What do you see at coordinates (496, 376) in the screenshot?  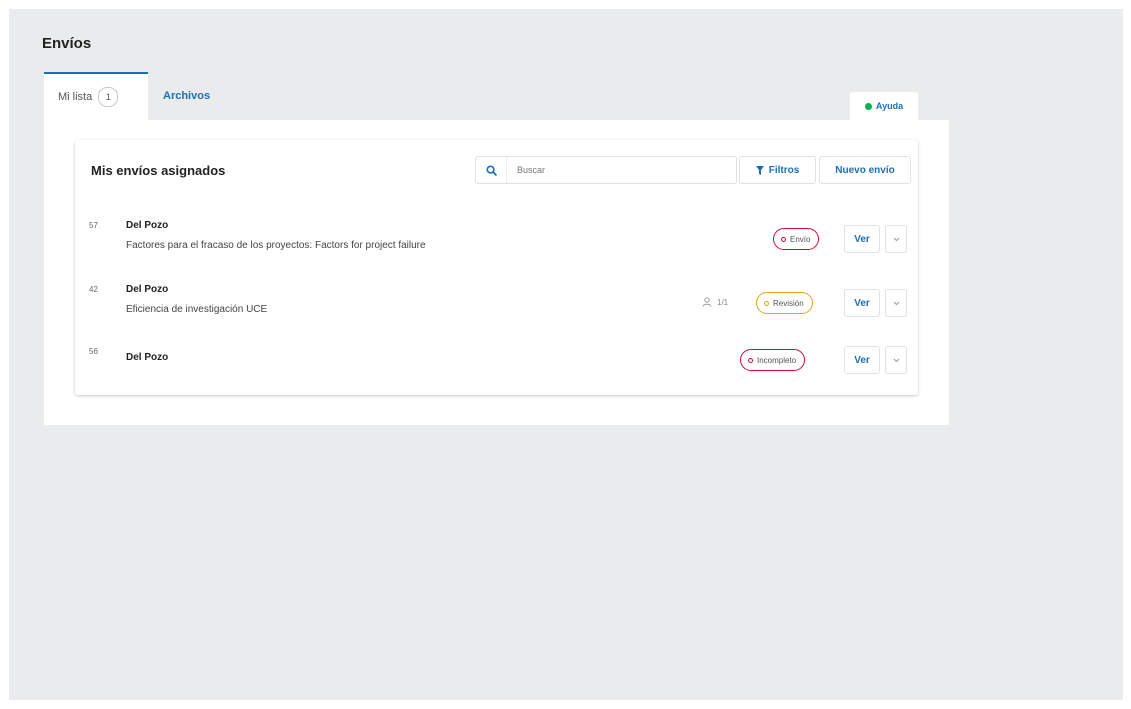 I see `submission-row: 56 Del Pozo Incompleto Ver` at bounding box center [496, 376].